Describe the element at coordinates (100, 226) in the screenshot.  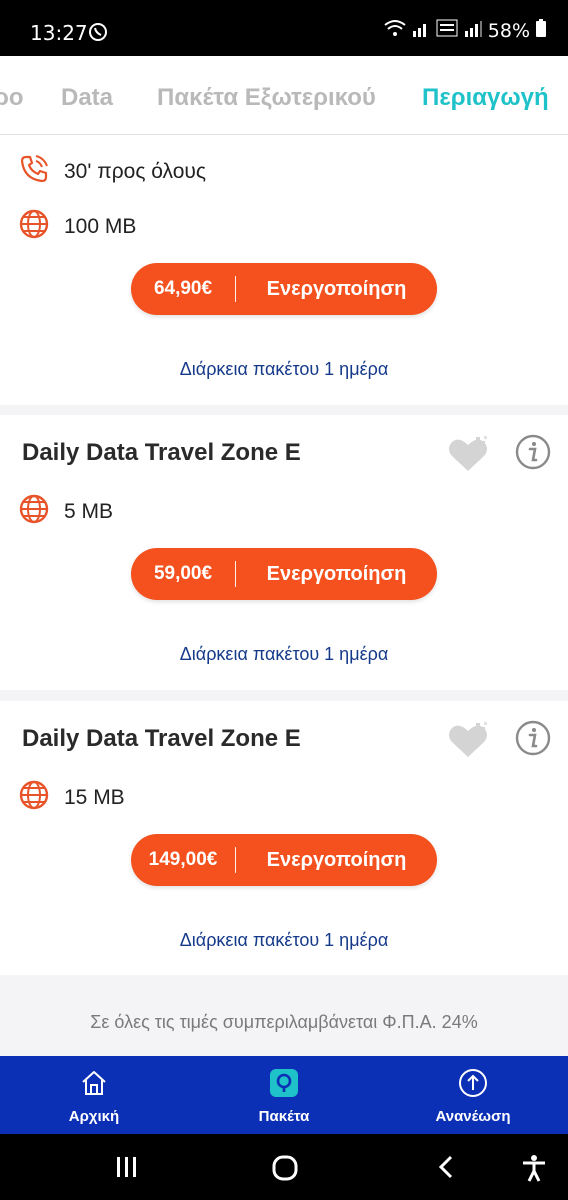
I see `feature-text: 100 MB` at that location.